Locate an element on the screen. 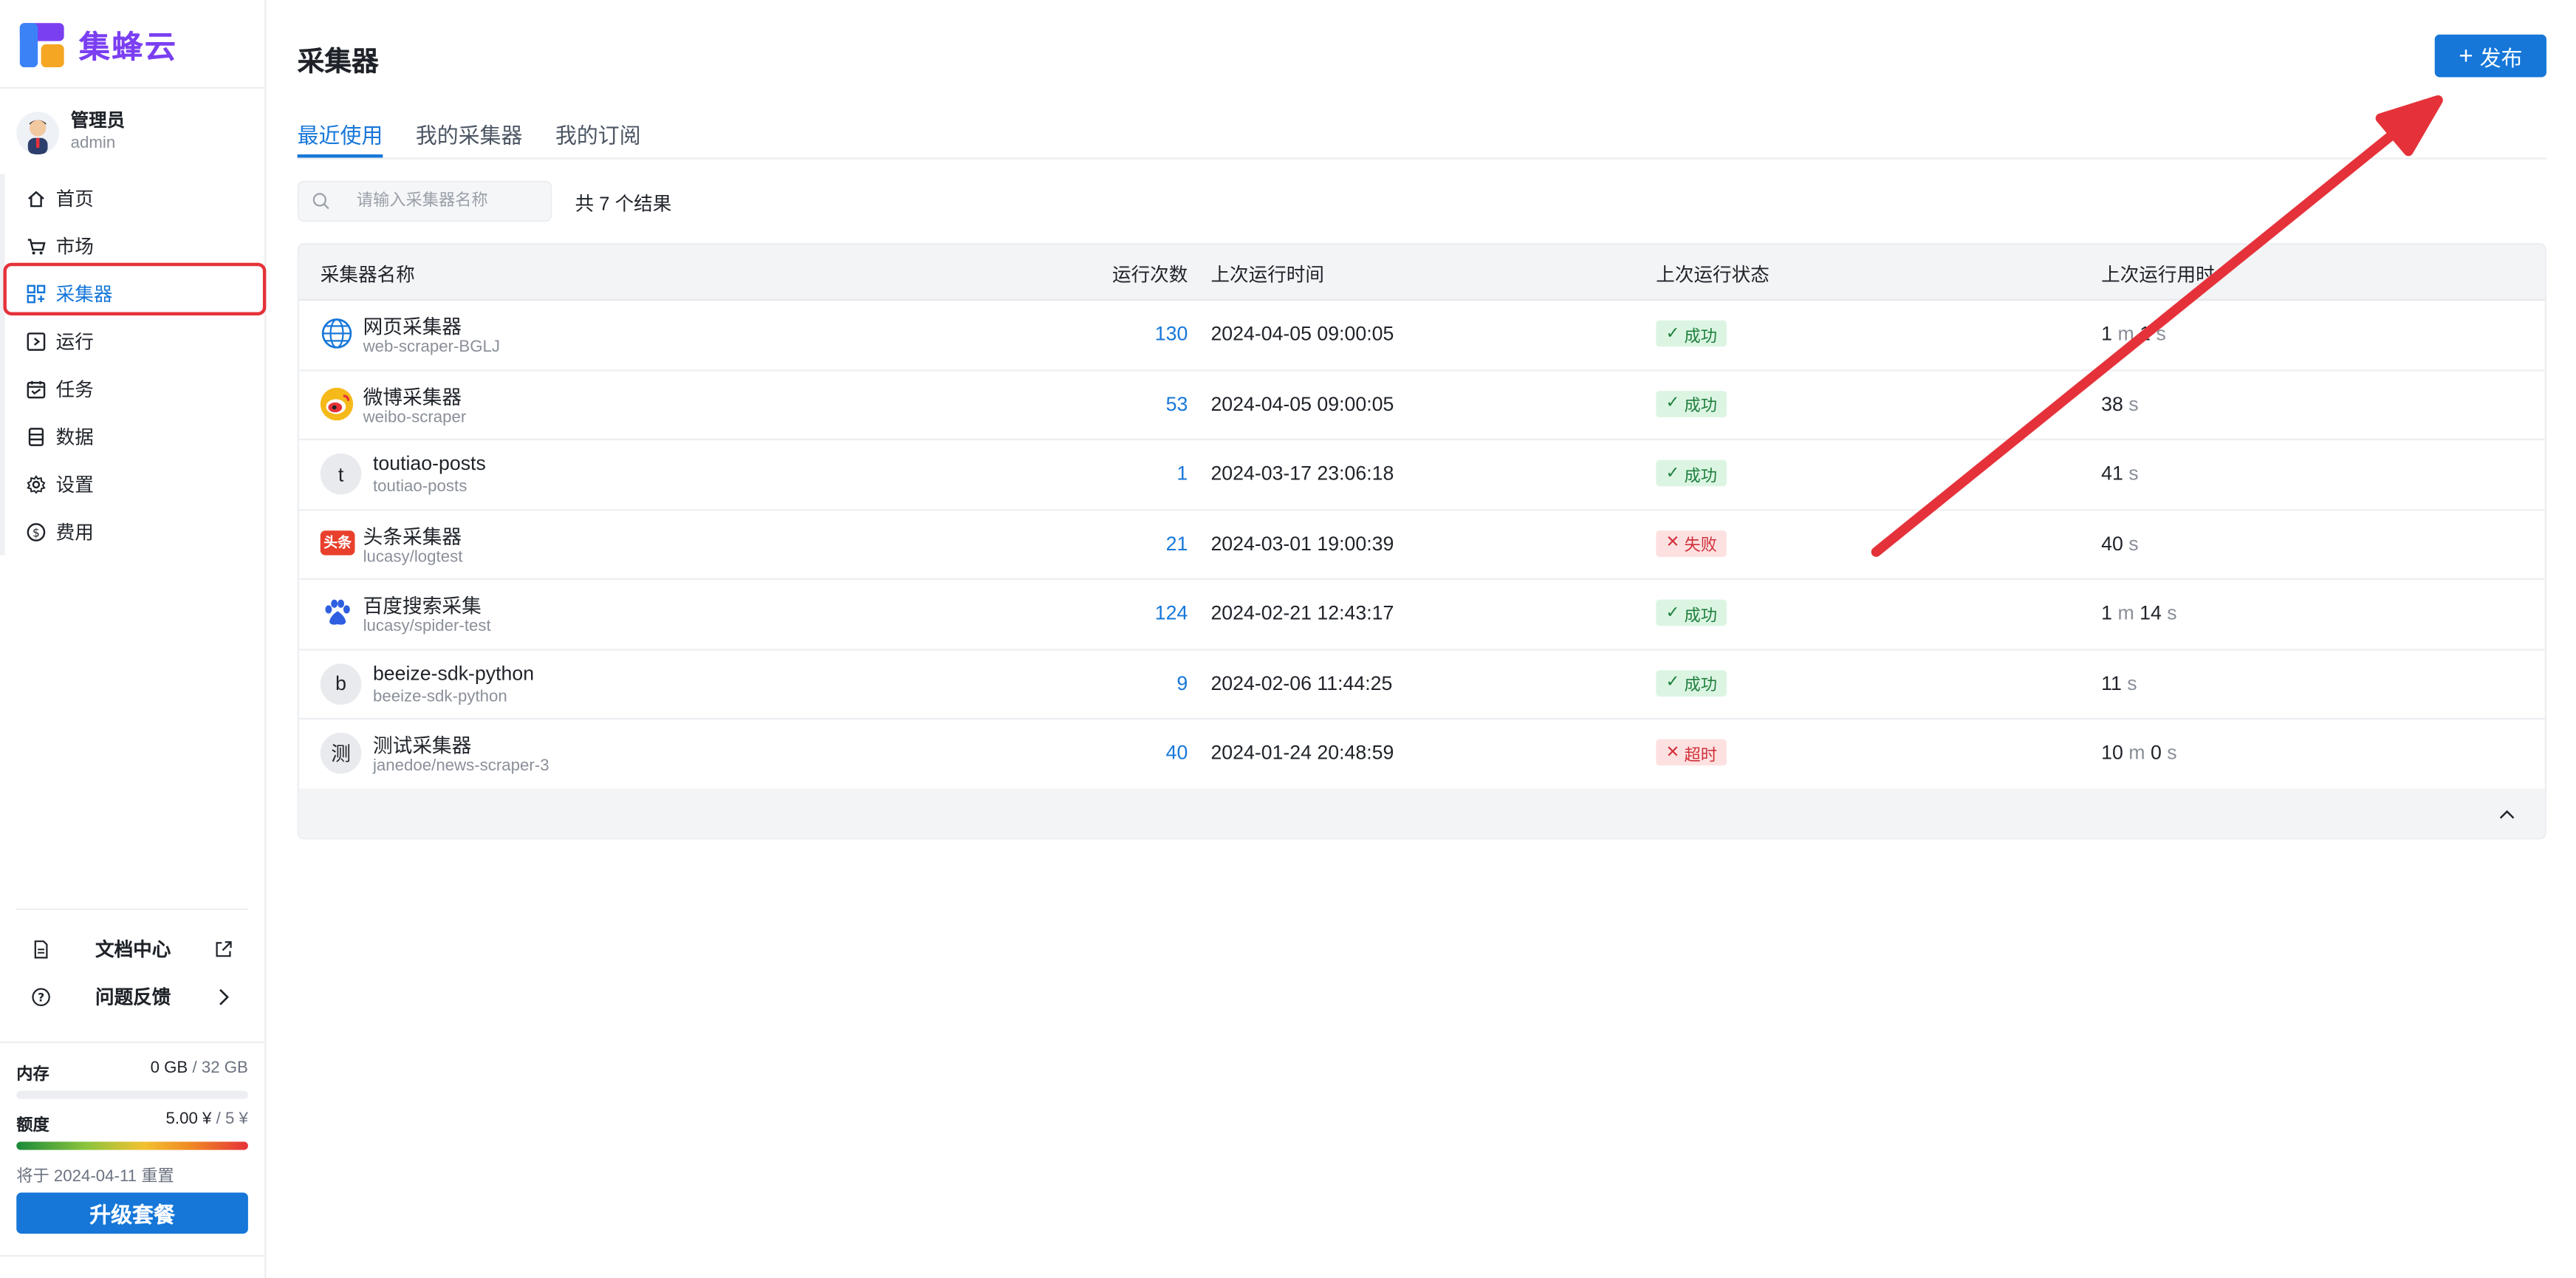 The width and height of the screenshot is (2576, 1278). sidebar-item-label: 市场 is located at coordinates (74, 247).